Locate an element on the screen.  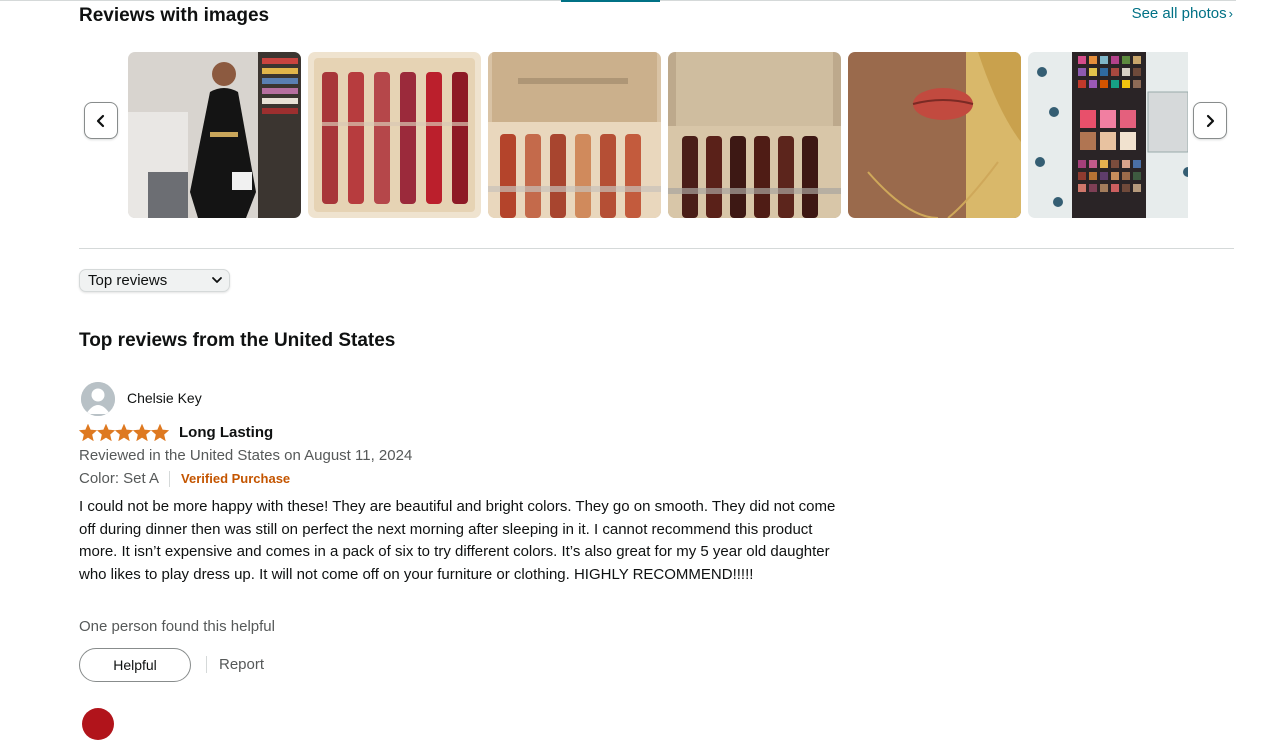
active-tab-indicator is located at coordinates (610, 1).